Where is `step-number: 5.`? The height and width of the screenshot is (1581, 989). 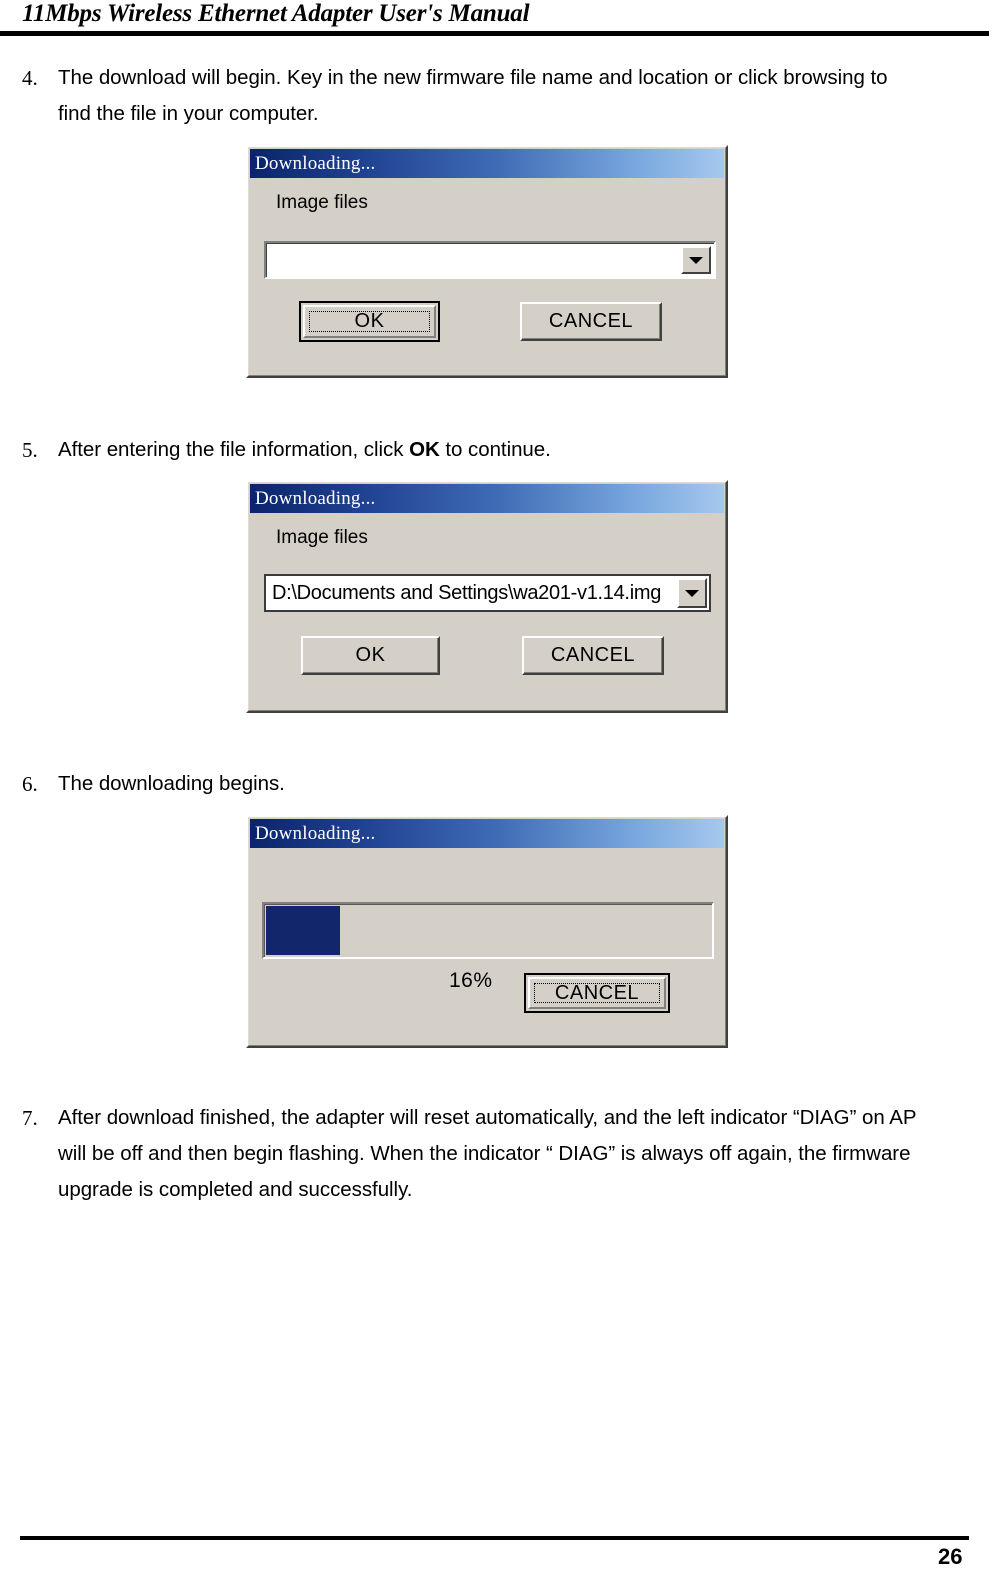 step-number: 5. is located at coordinates (30, 450).